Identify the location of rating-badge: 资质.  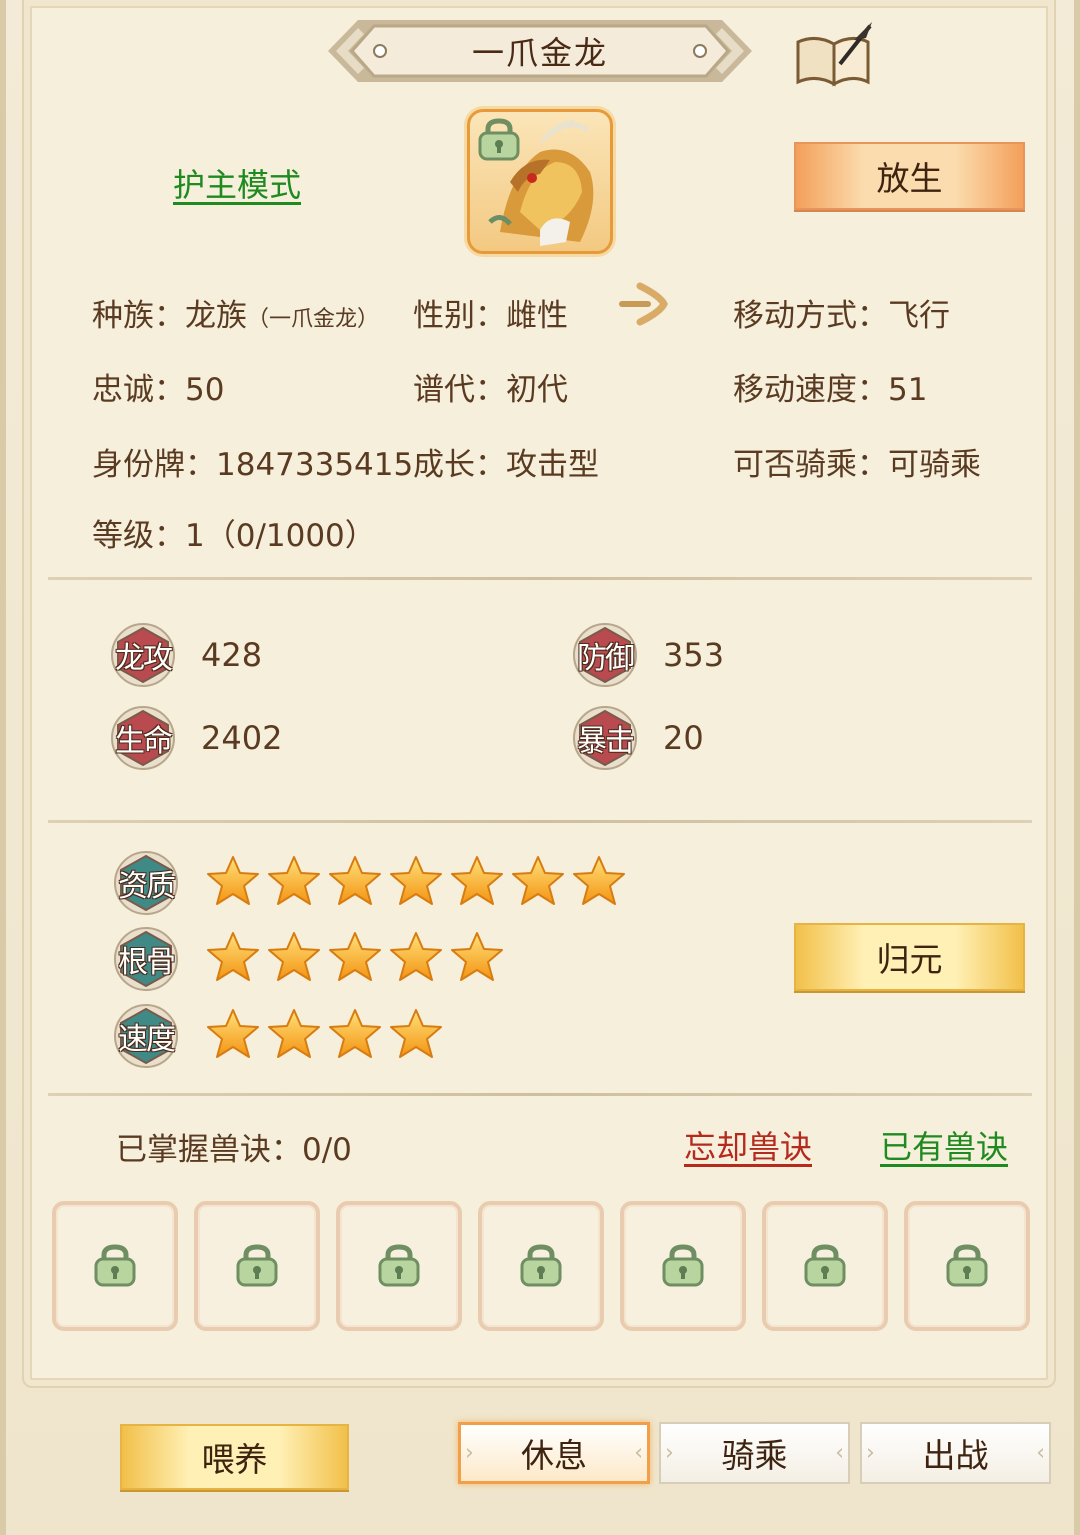
(146, 883).